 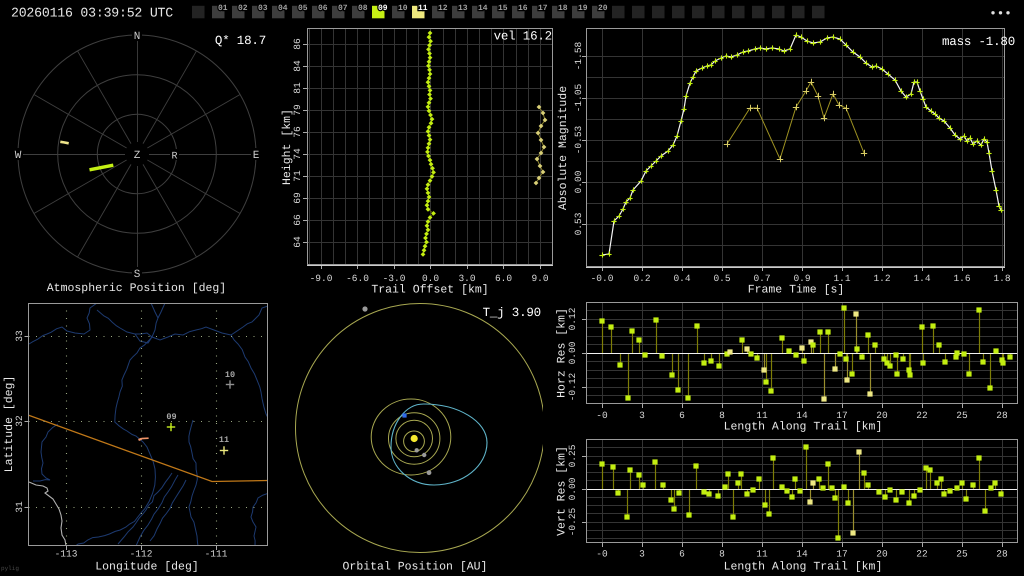 What do you see at coordinates (9, 424) in the screenshot?
I see `svg-text: Latitude [deg]` at bounding box center [9, 424].